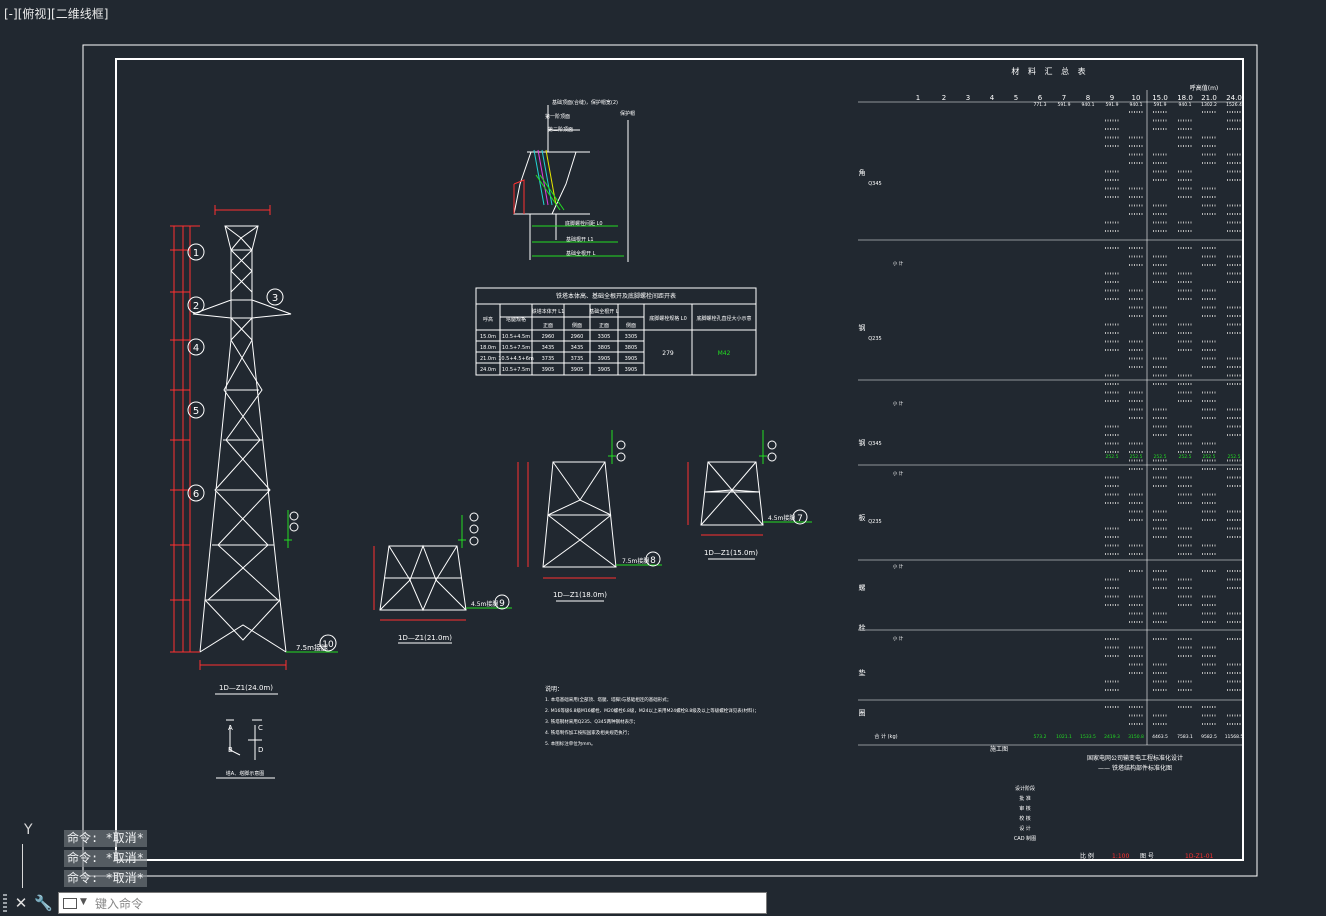  What do you see at coordinates (246, 688) in the screenshot?
I see `tower-main-caption: 1D—Z1(24.0m)` at bounding box center [246, 688].